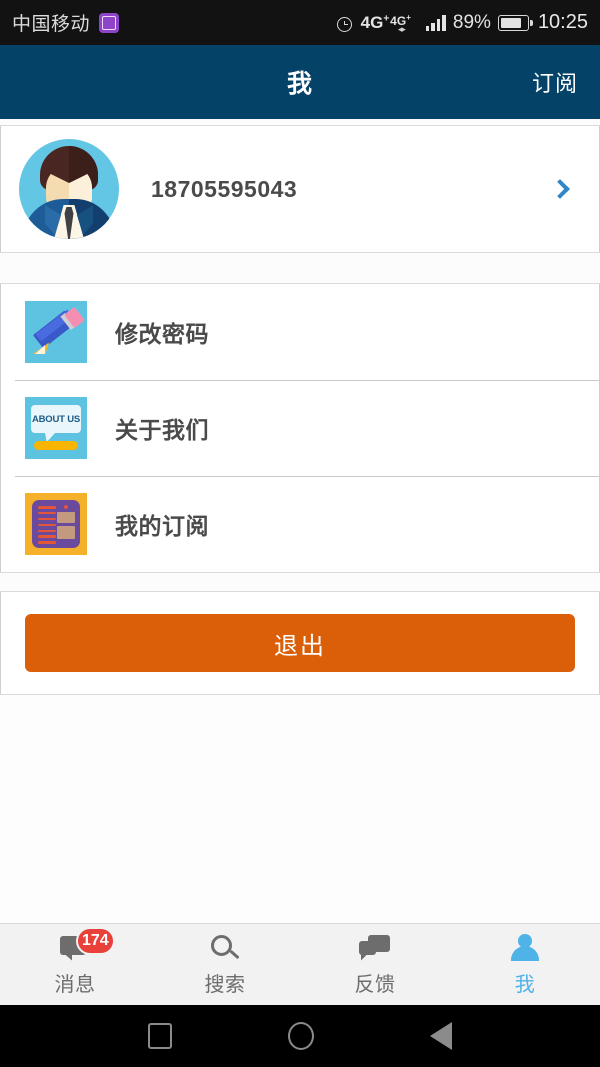  I want to click on tab-label: 消息, so click(75, 984).